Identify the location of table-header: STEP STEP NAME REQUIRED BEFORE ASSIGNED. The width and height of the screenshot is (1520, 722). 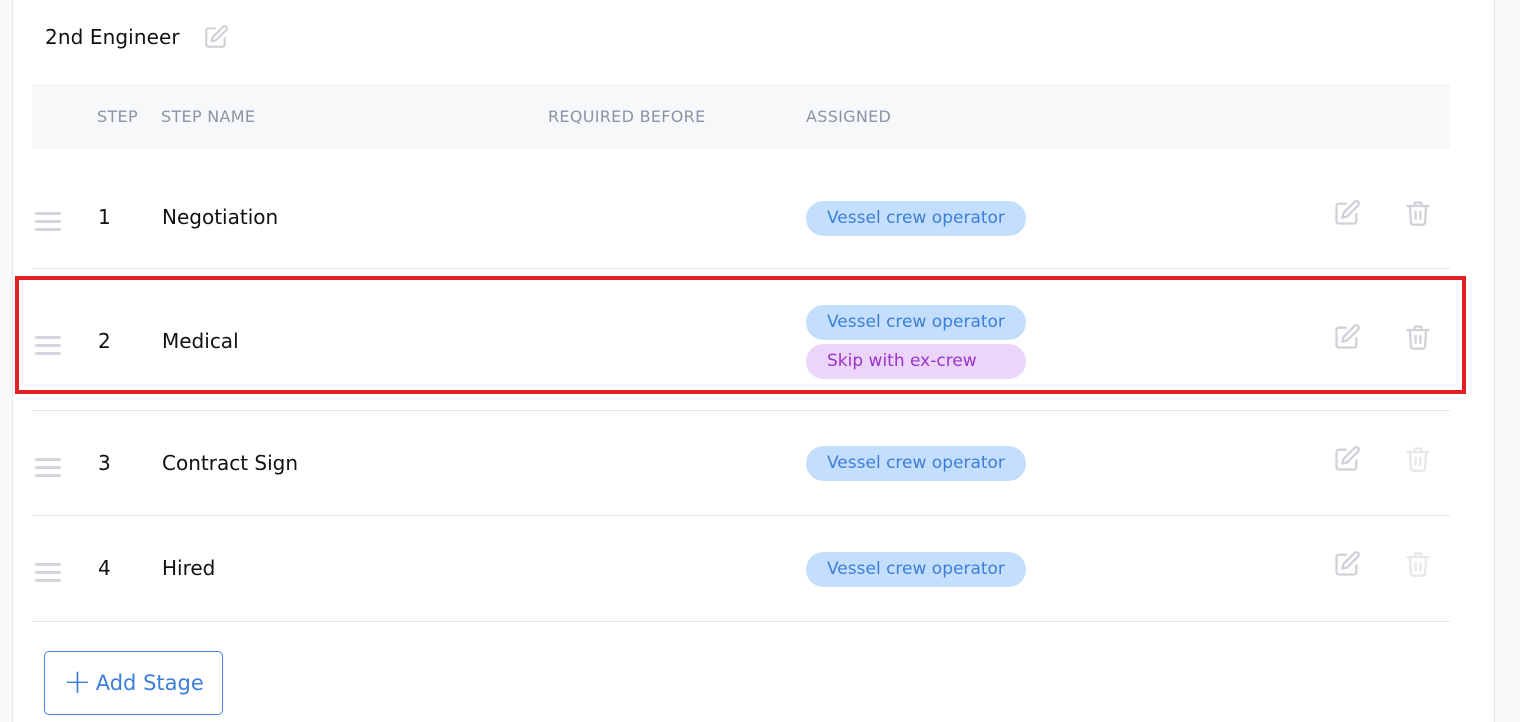
(741, 116).